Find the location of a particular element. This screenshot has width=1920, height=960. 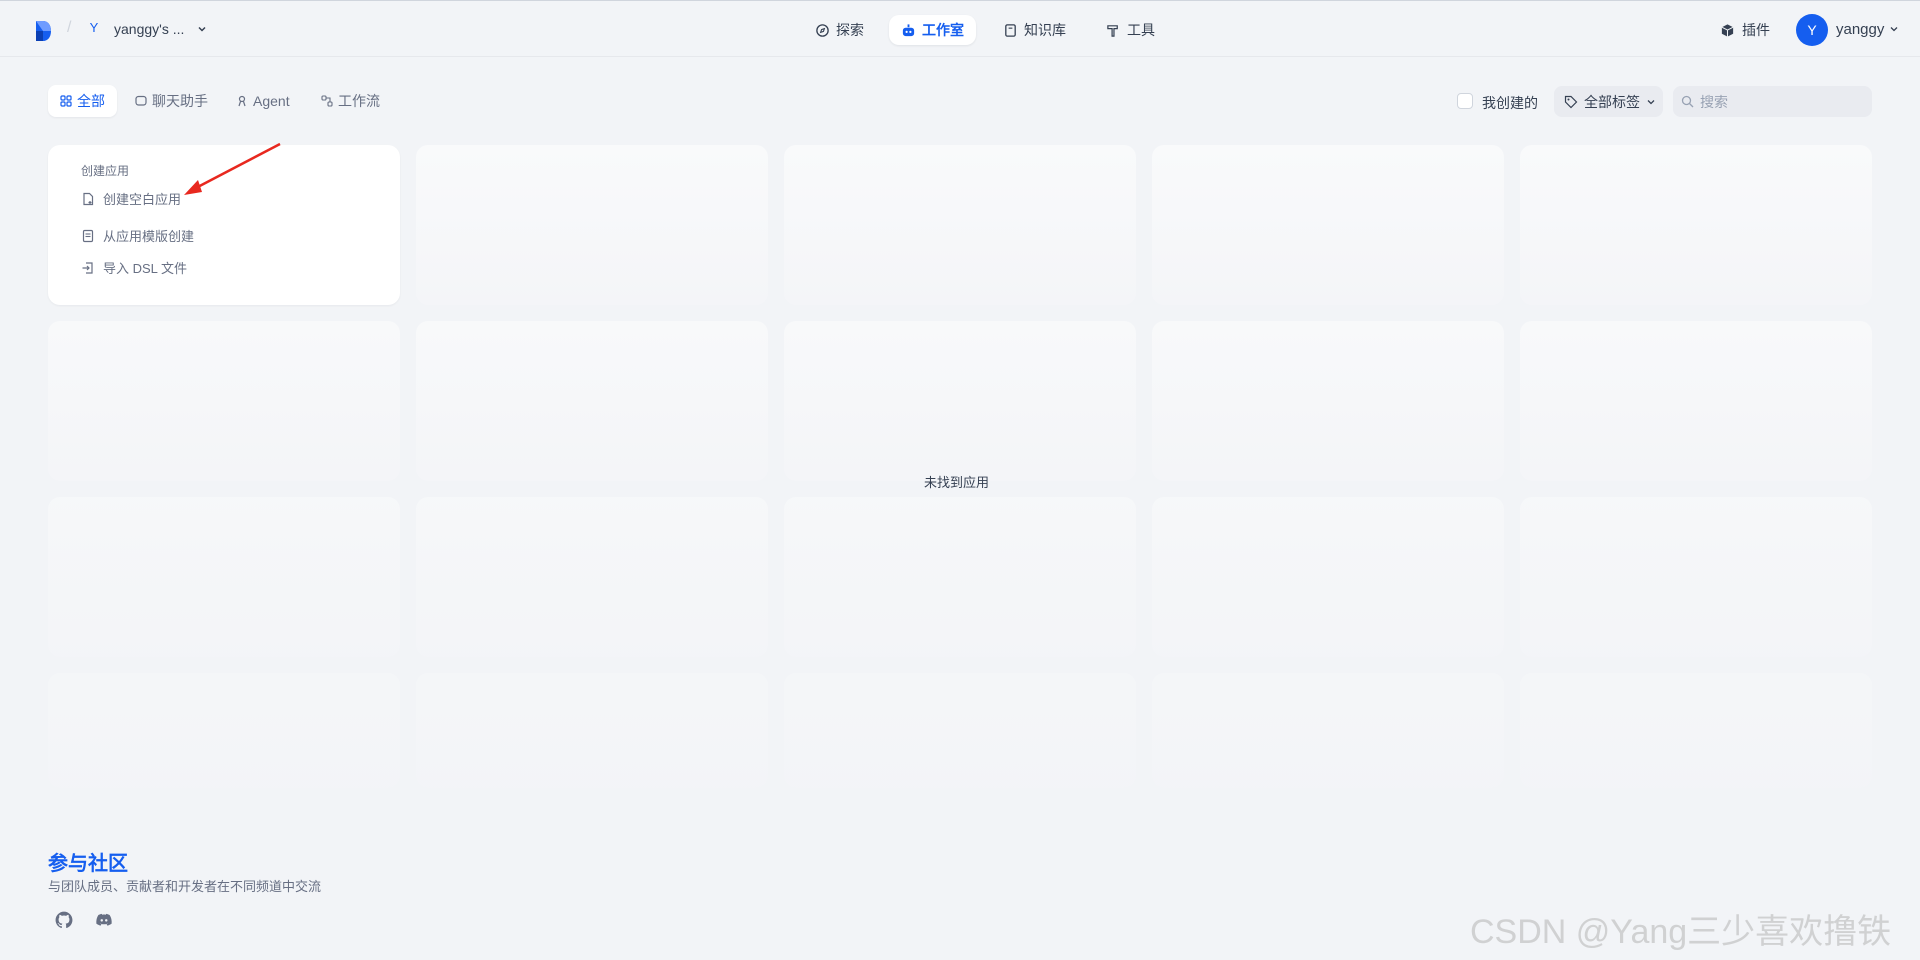

search-input is located at coordinates (1772, 101).